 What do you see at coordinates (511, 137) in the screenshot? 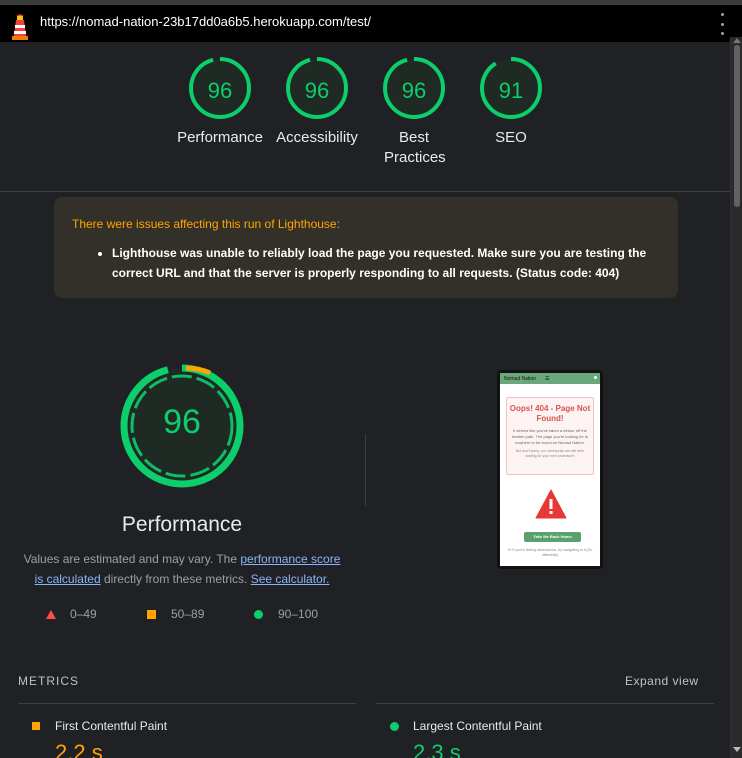
I see `gauge-label: SEO` at bounding box center [511, 137].